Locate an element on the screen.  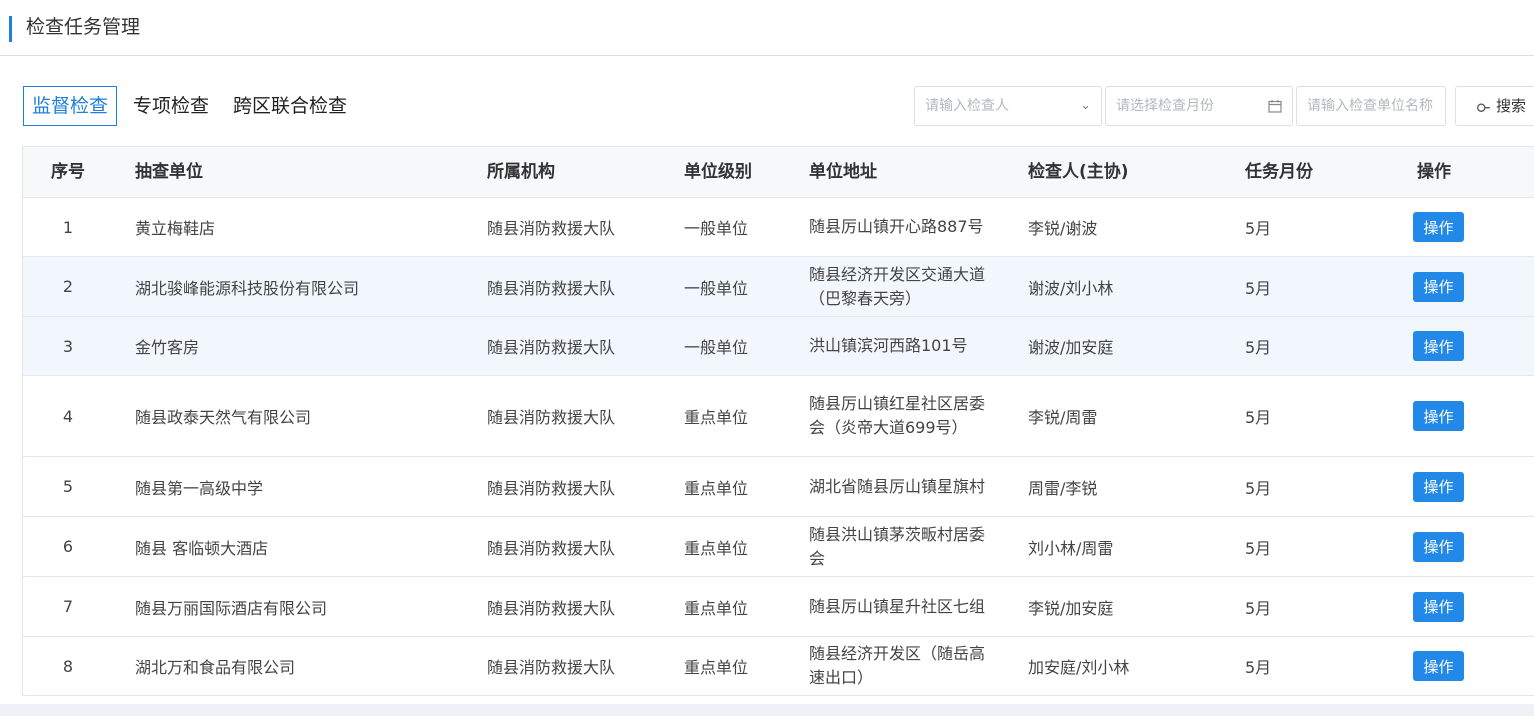
cell-inspector: 加安庭/刘小林 is located at coordinates (1079, 667).